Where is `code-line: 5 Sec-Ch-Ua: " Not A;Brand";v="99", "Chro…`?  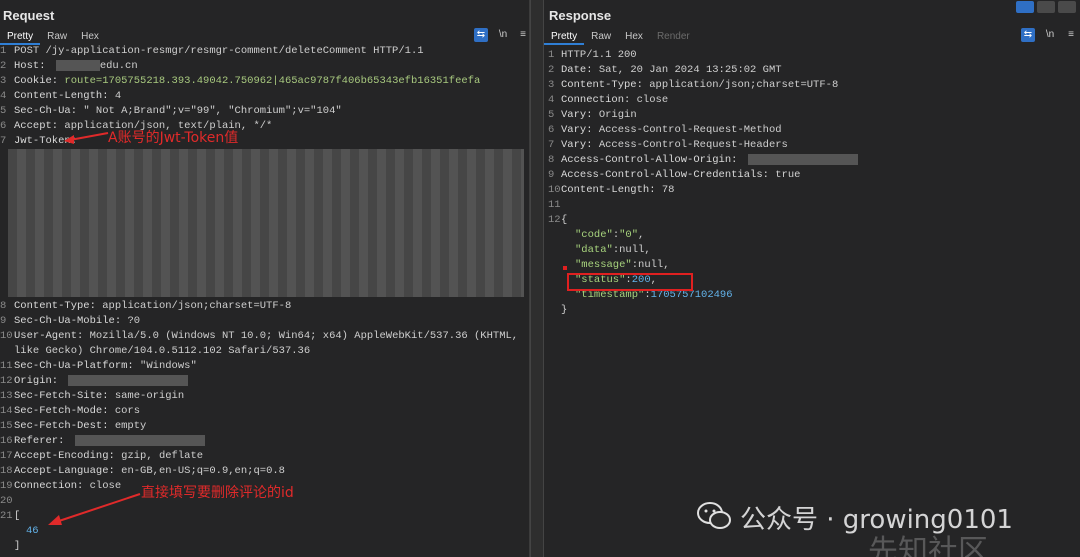
code-line: 5 Sec-Ch-Ua: " Not A;Brand";v="99", "Chro… is located at coordinates (264, 111).